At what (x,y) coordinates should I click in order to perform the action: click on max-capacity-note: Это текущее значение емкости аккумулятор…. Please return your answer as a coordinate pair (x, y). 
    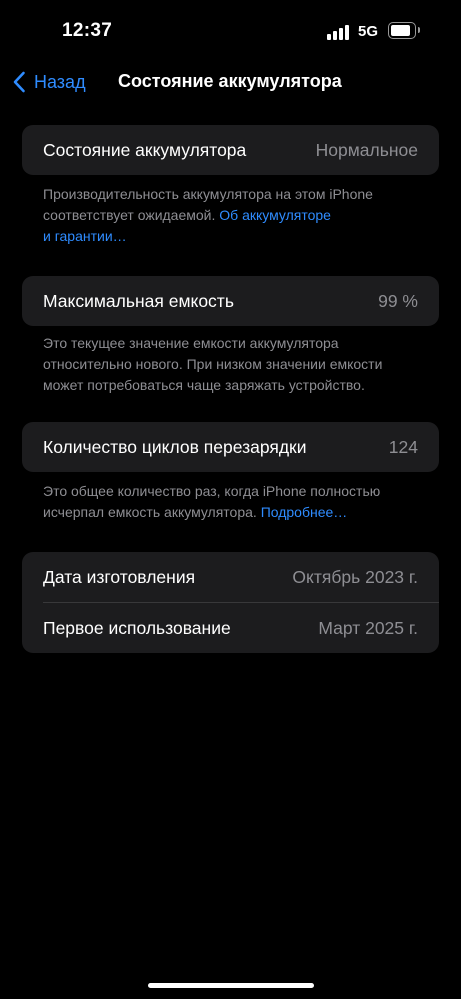
    Looking at the image, I should click on (223, 364).